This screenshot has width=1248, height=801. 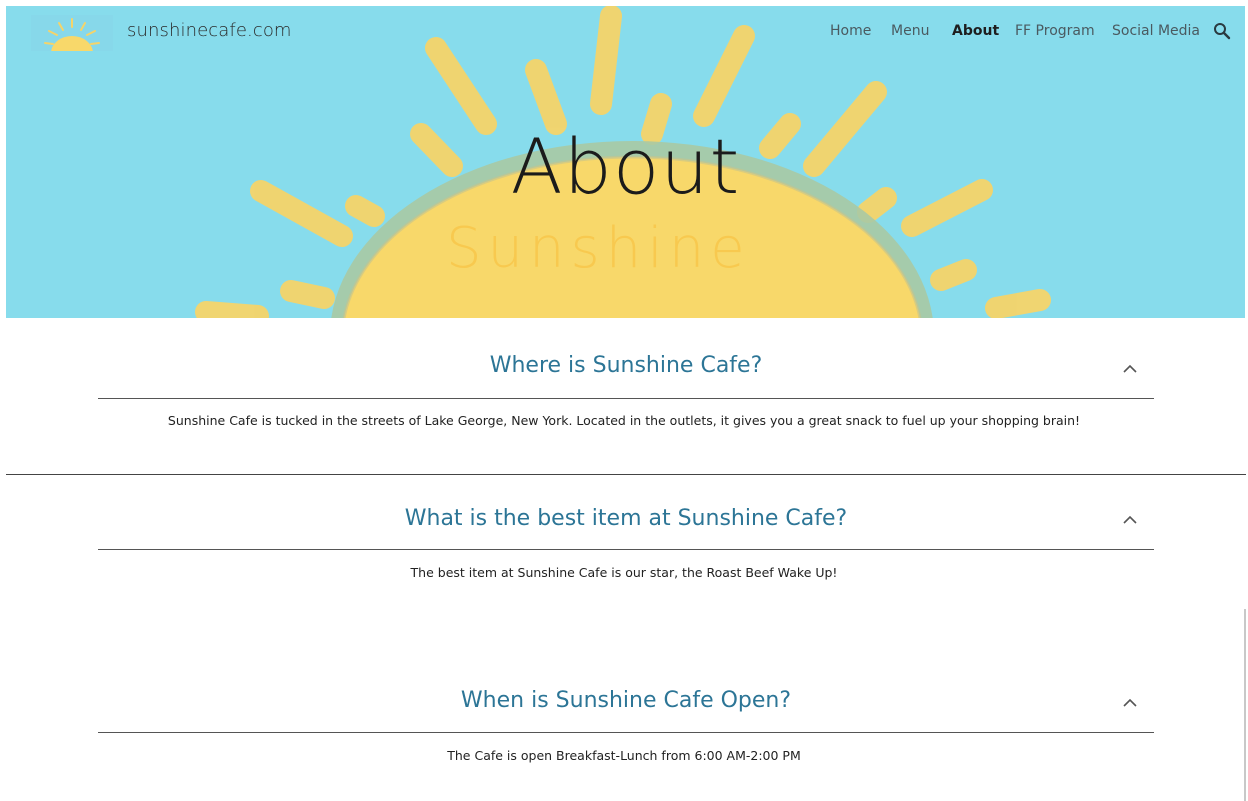 I want to click on section-divider, so click(x=626, y=474).